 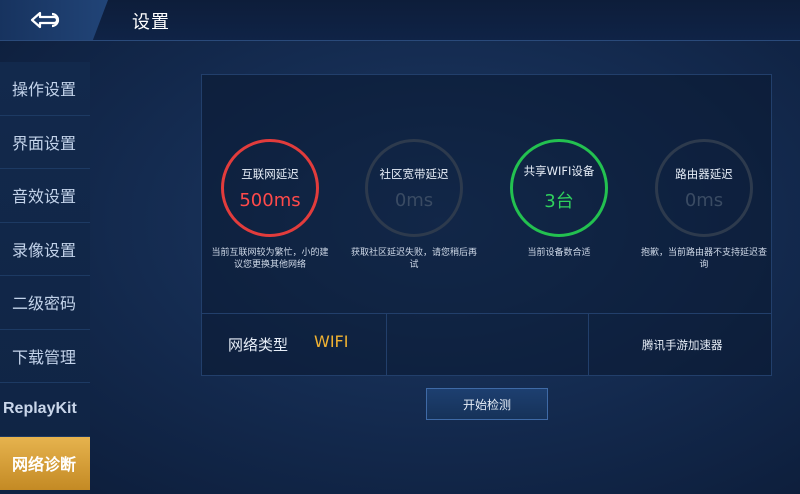 What do you see at coordinates (704, 188) in the screenshot?
I see `router-latency-ring: 路由器延迟 0ms` at bounding box center [704, 188].